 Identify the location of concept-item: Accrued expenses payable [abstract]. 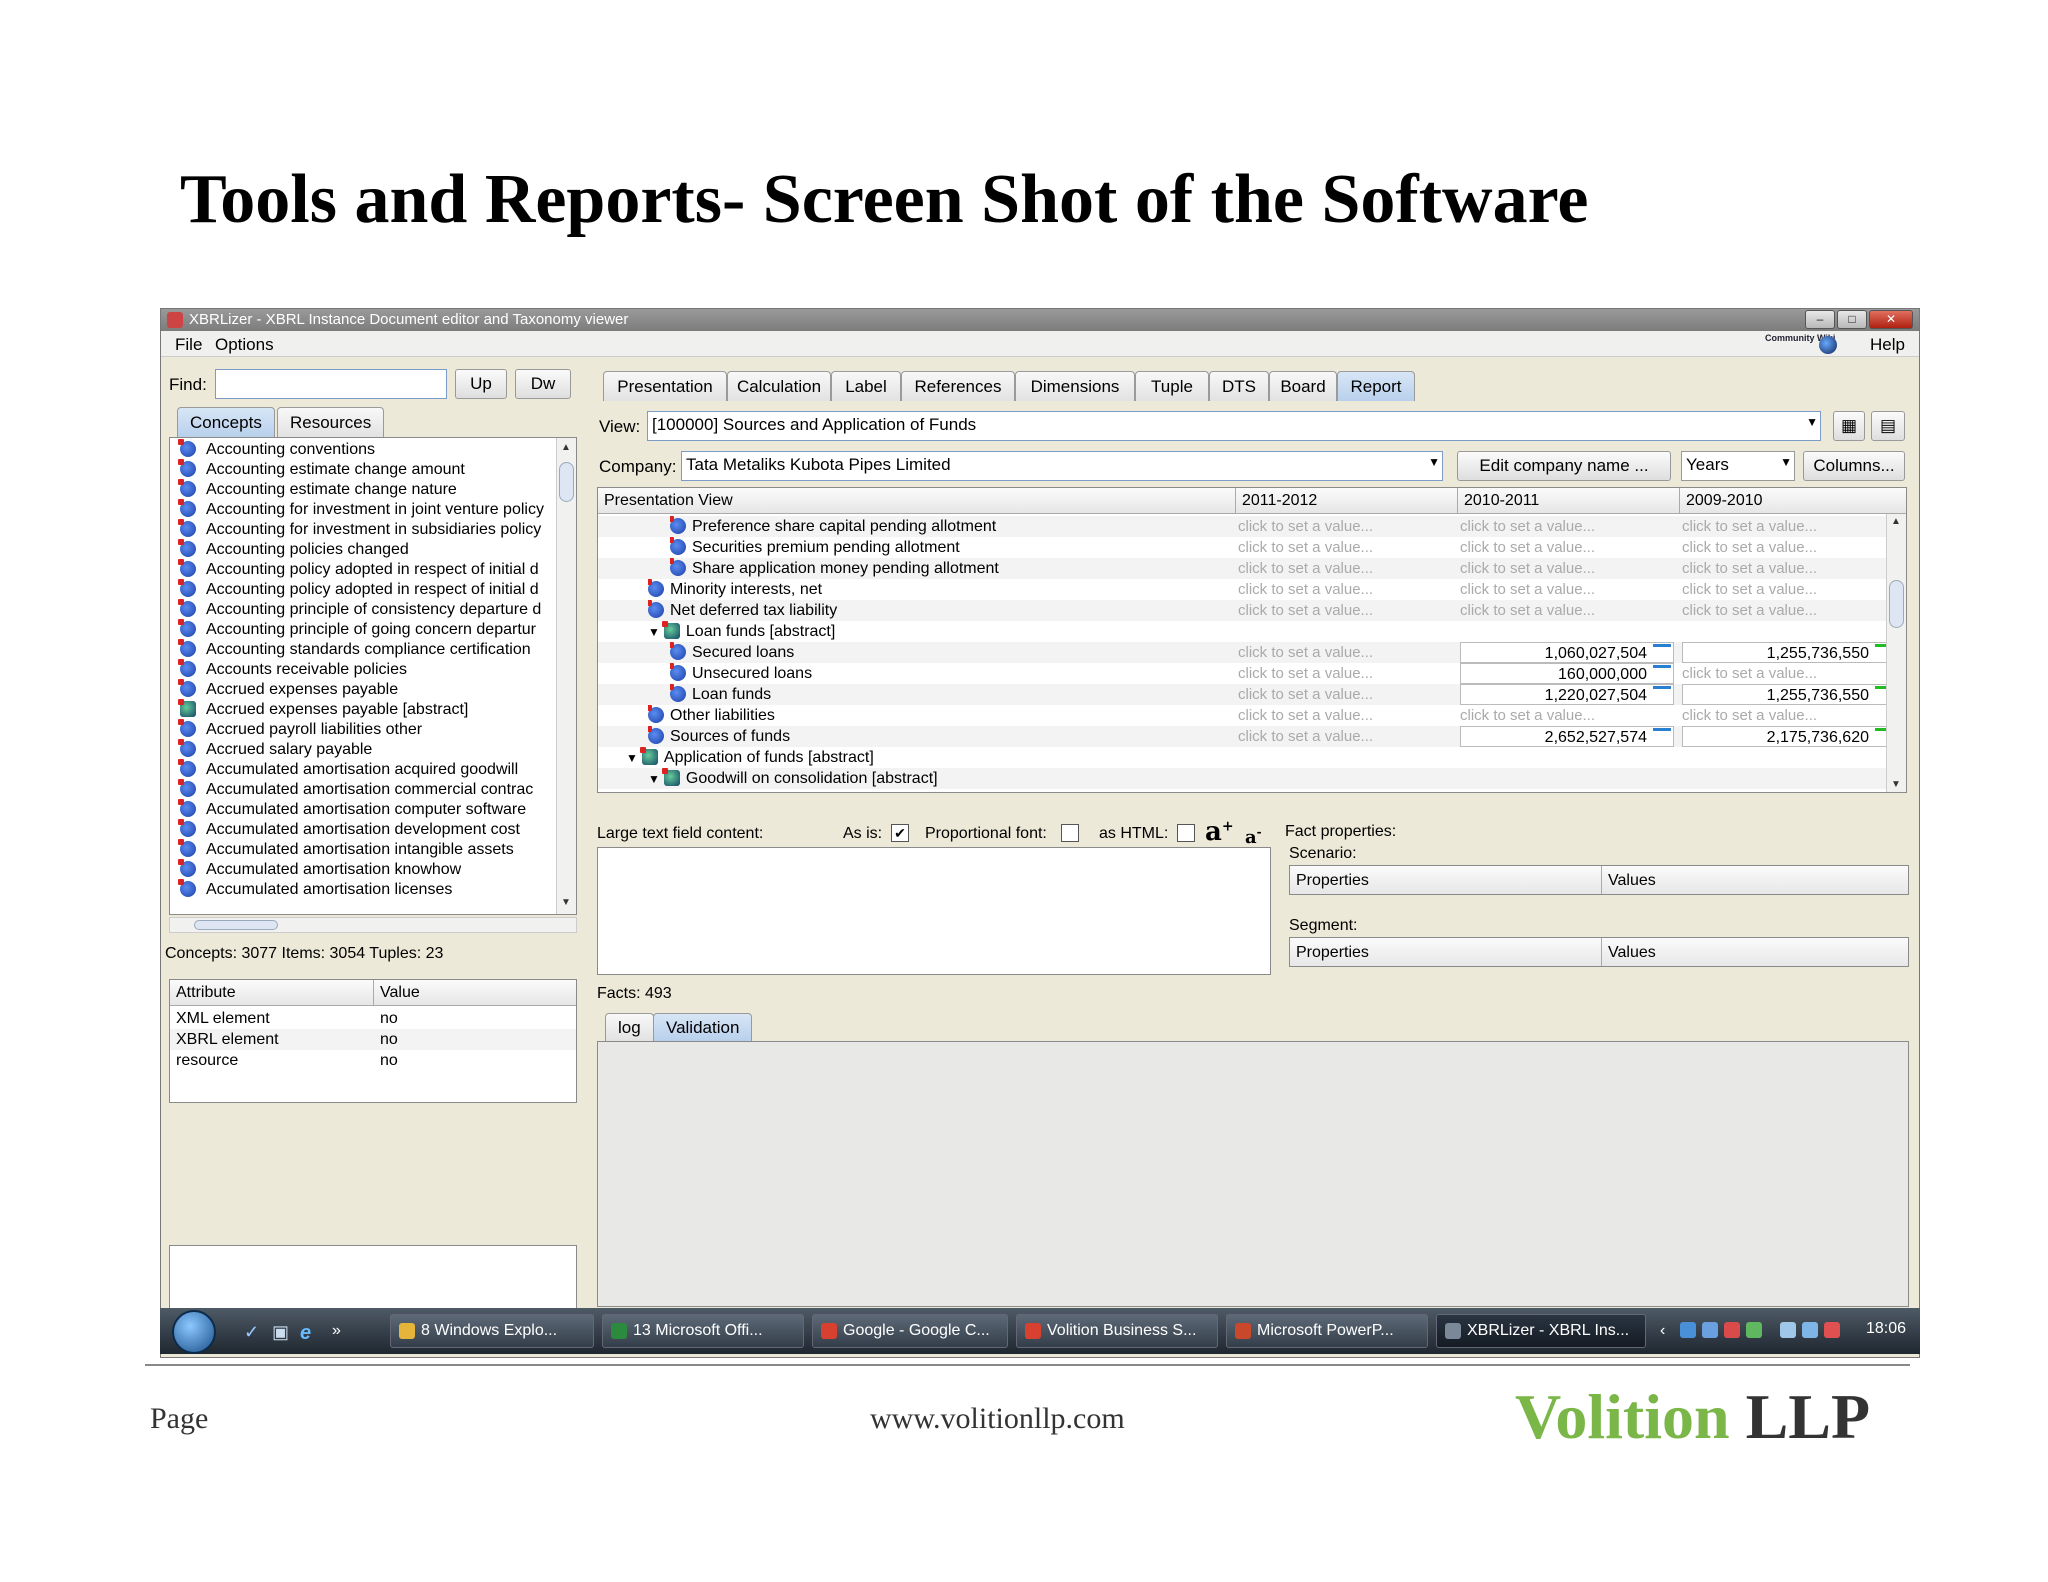
(323, 709).